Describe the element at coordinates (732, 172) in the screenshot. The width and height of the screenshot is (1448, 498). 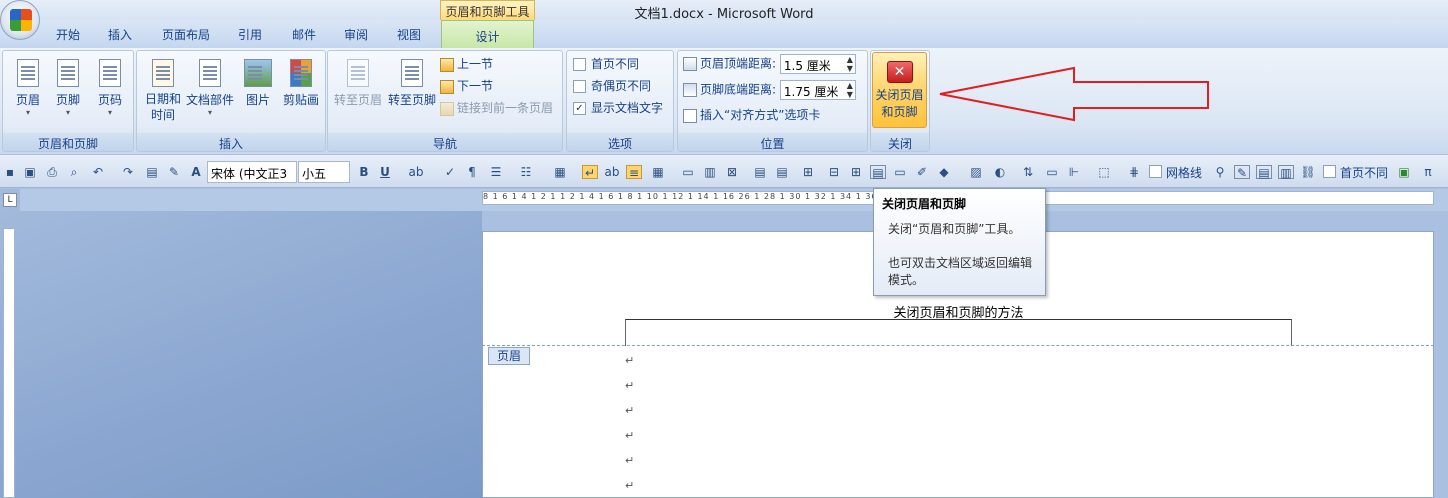
I see `delete-cells-icon: ⊠` at that location.